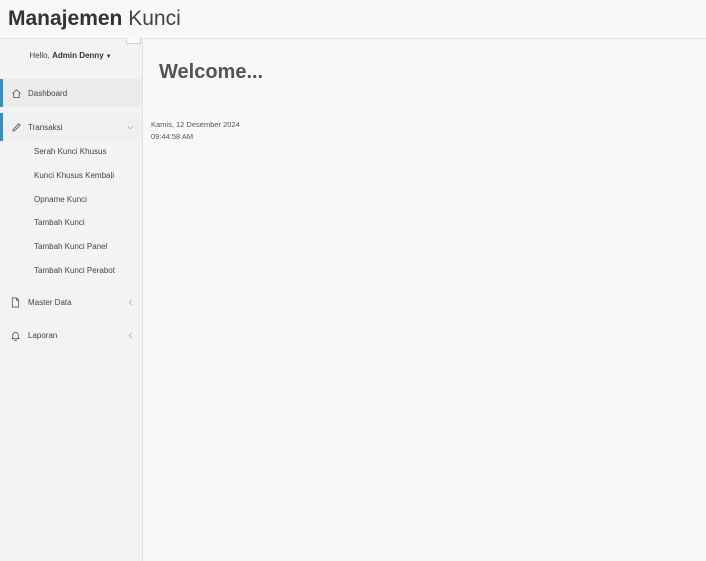  I want to click on caret-down-icon: ▼, so click(108, 57).